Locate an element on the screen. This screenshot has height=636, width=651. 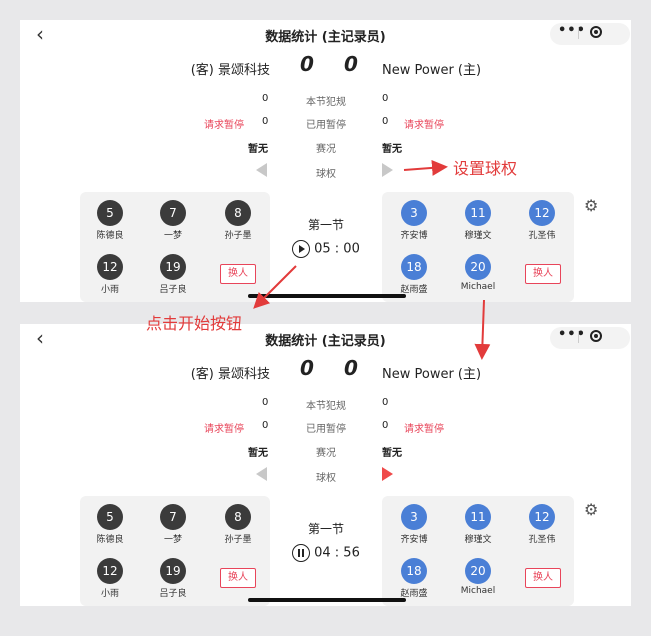
game-timer: 05 : 00 is located at coordinates (326, 249).